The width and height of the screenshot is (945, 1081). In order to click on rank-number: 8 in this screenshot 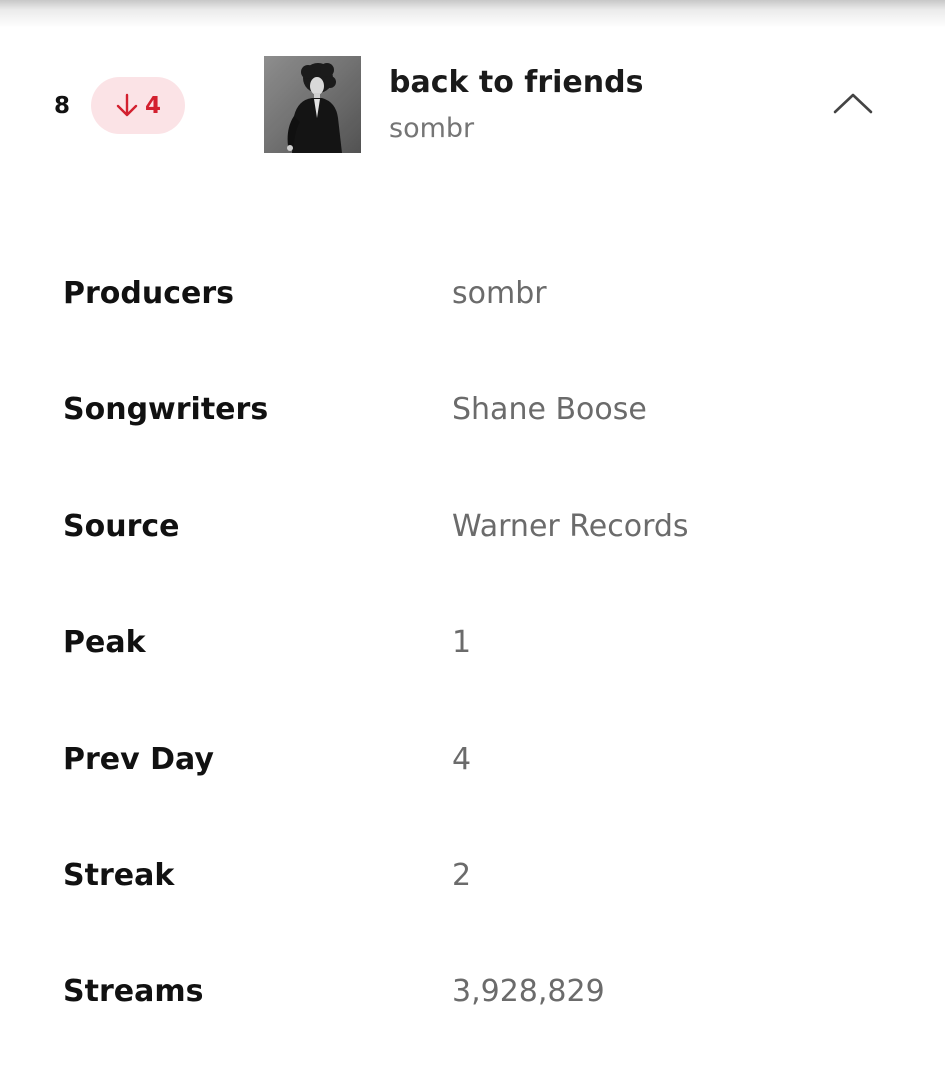, I will do `click(62, 106)`.